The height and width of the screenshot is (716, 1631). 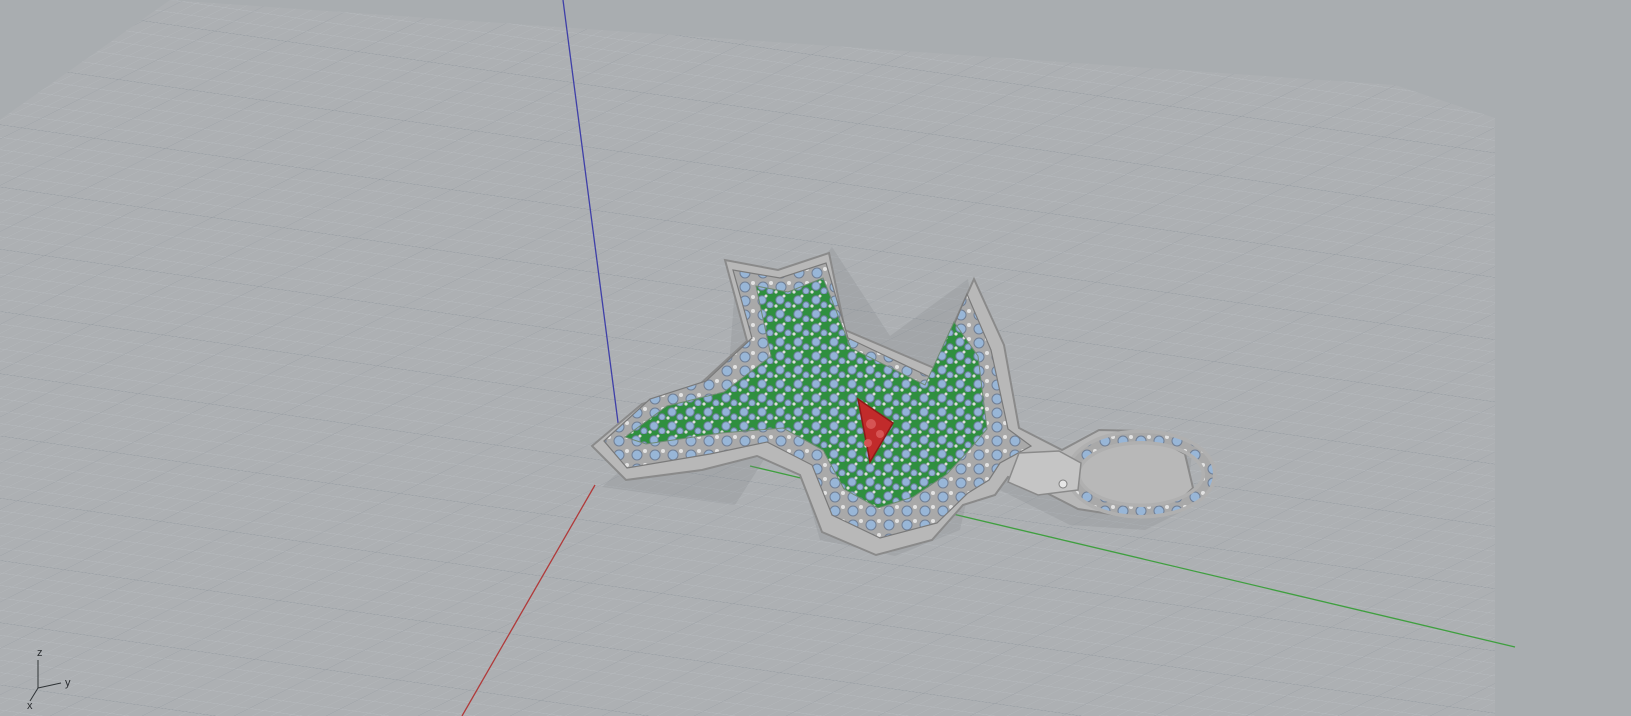 I want to click on gizmo-z-label: z, so click(x=40, y=653).